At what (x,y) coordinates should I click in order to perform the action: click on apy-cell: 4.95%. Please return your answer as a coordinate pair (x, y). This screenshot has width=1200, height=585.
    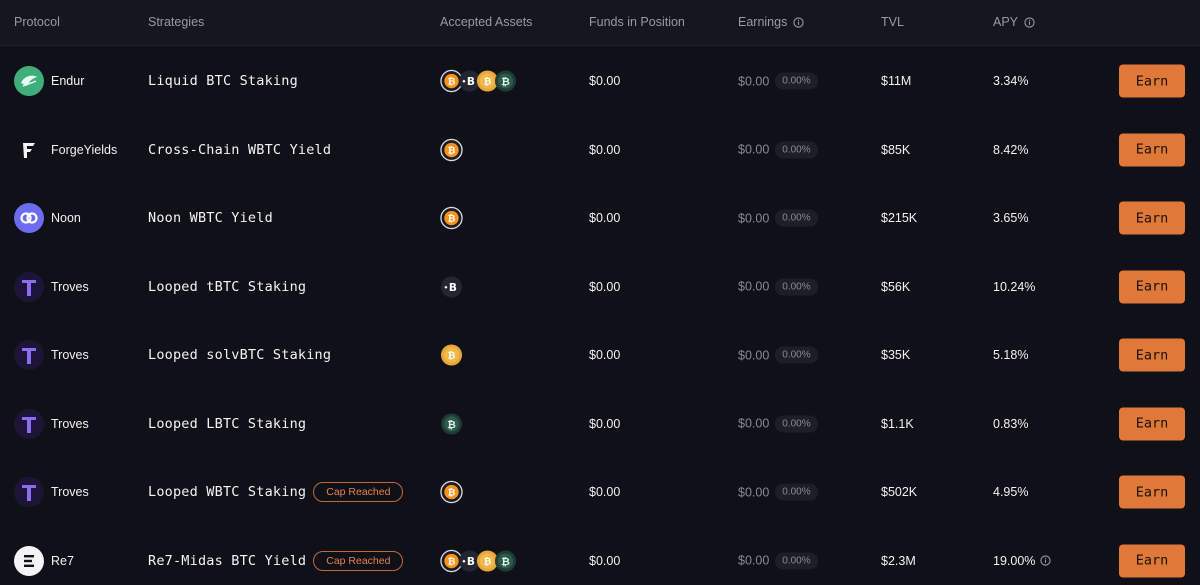
    Looking at the image, I should click on (1010, 492).